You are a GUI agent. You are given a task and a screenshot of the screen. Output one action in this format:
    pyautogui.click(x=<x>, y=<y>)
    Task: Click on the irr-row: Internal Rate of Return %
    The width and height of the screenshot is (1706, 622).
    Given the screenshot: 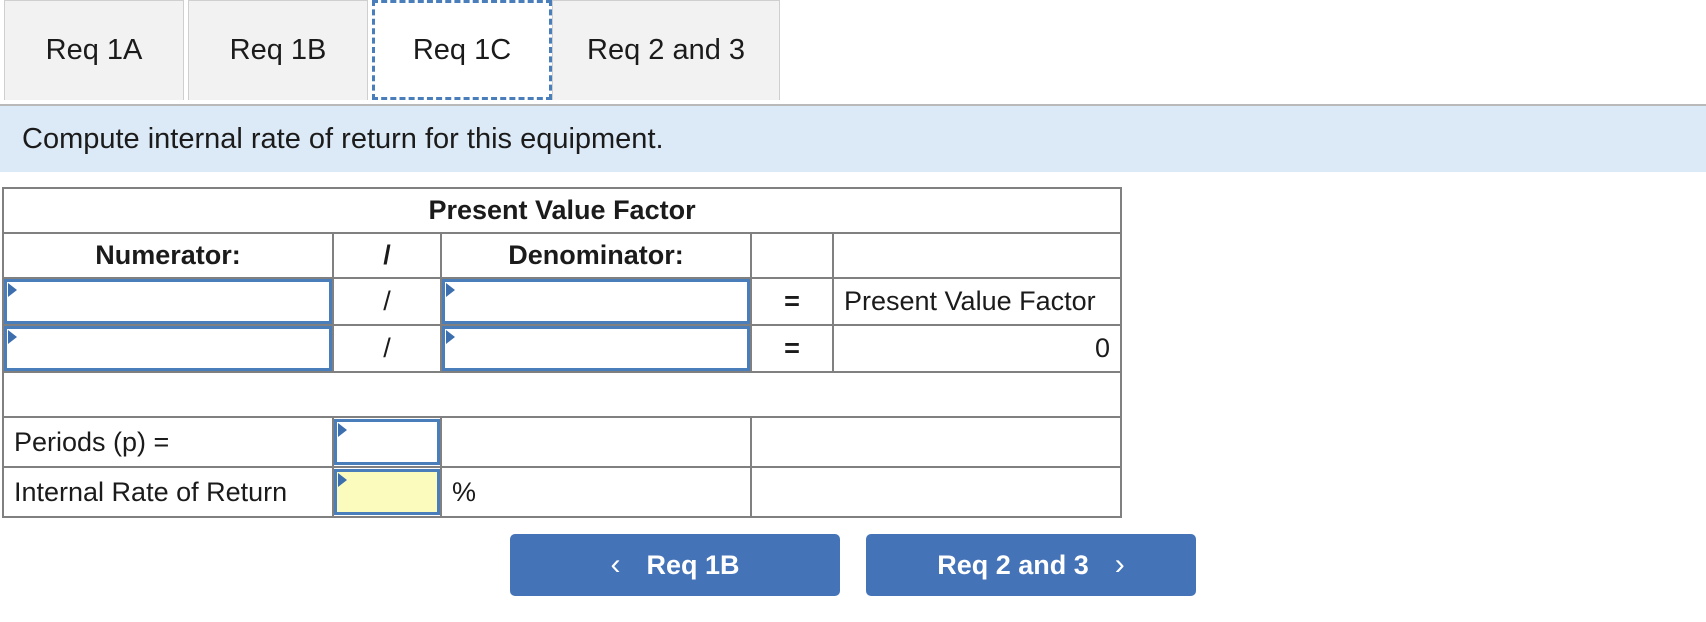 What is the action you would take?
    pyautogui.click(x=562, y=492)
    